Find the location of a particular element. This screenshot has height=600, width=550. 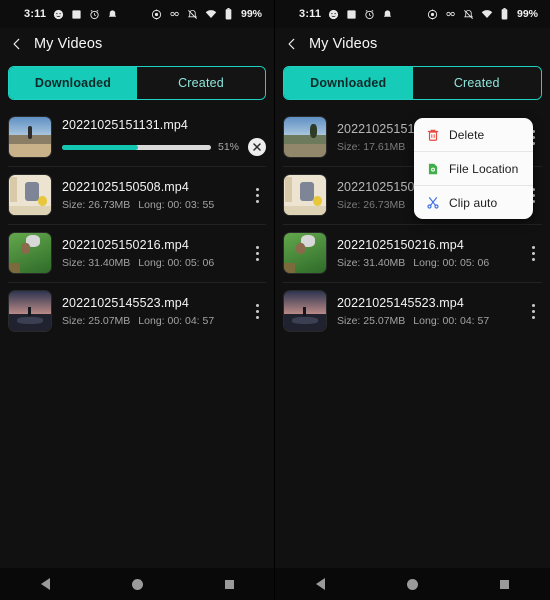

context-menu: Delete File Location Clip auto is located at coordinates (473, 168).